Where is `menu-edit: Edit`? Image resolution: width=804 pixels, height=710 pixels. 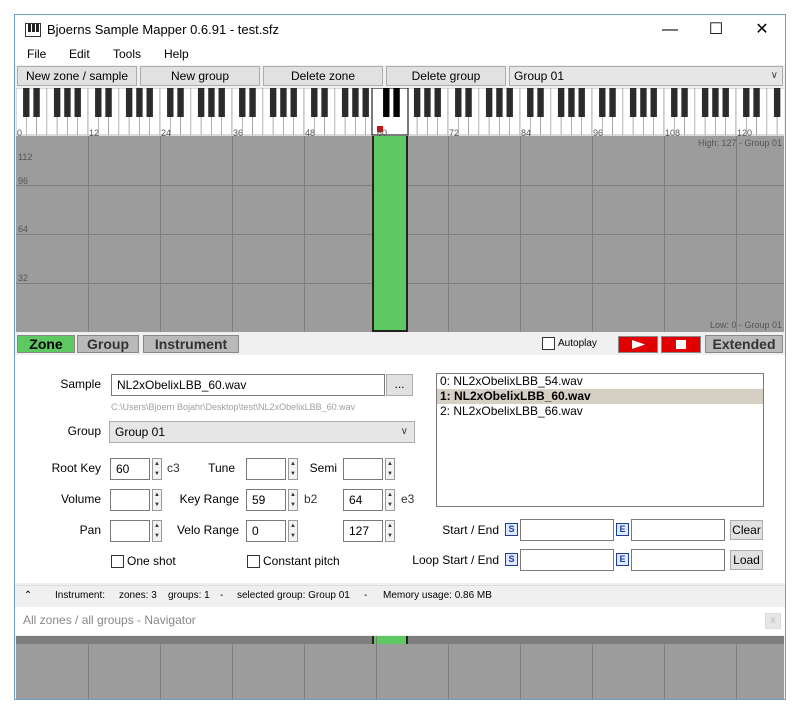 menu-edit: Edit is located at coordinates (79, 54).